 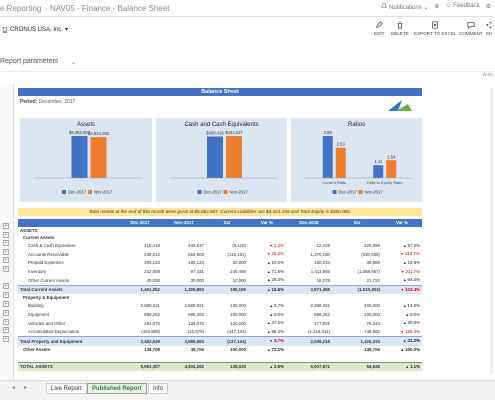 What do you see at coordinates (379, 28) in the screenshot?
I see `edit-button: EDIT` at bounding box center [379, 28].